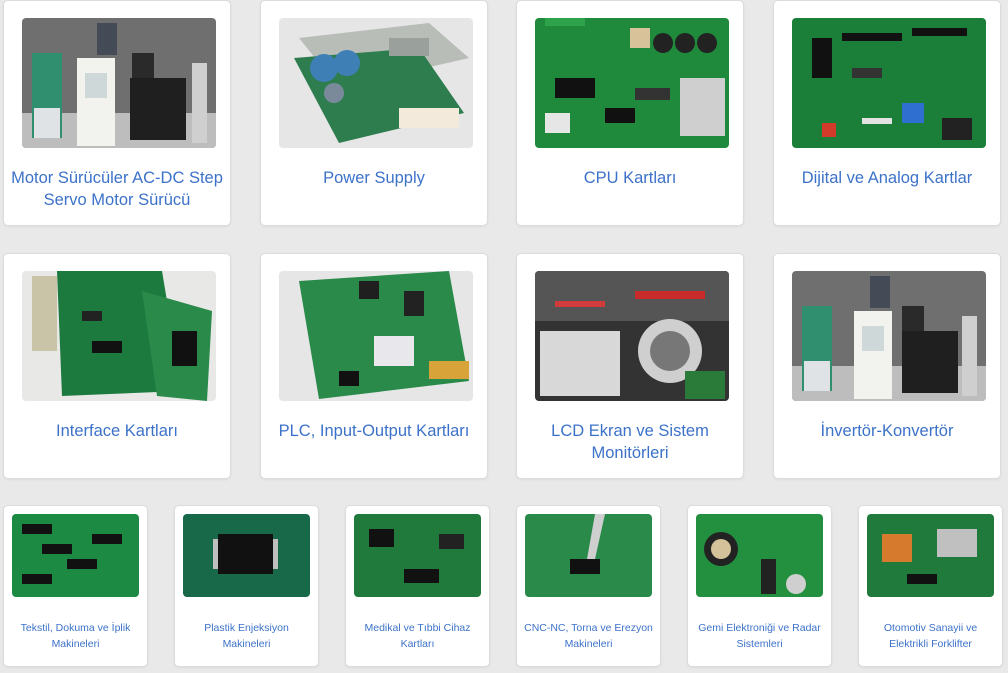 Image resolution: width=1008 pixels, height=673 pixels. Describe the element at coordinates (630, 178) in the screenshot. I see `category-label: CPU Kartları` at that location.